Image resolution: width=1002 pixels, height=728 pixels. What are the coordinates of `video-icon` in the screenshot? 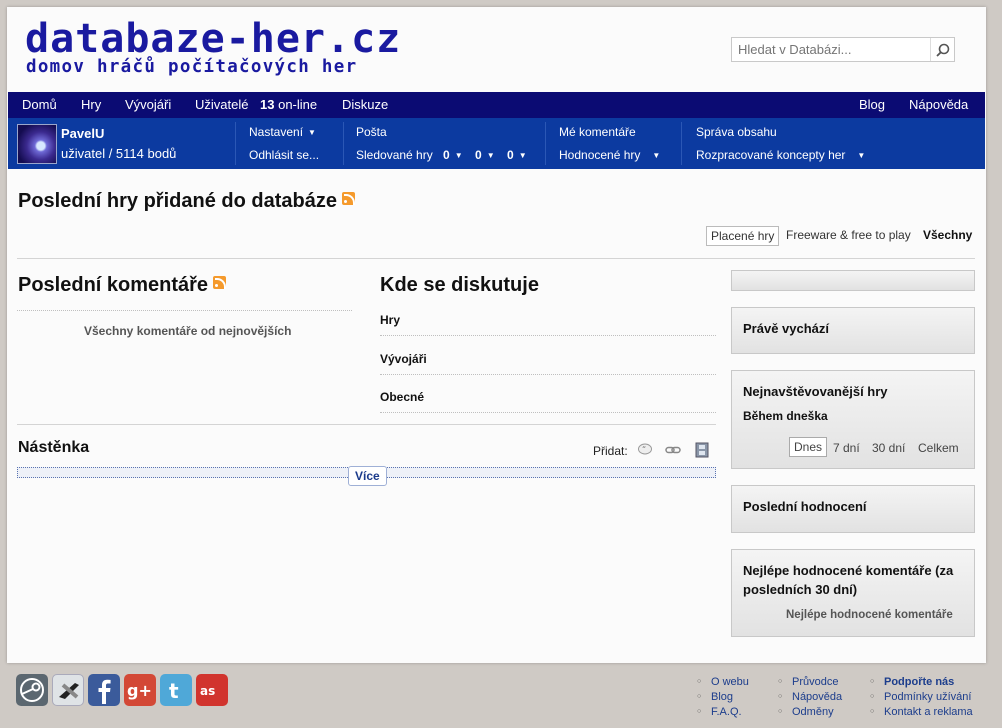 It's located at (703, 450).